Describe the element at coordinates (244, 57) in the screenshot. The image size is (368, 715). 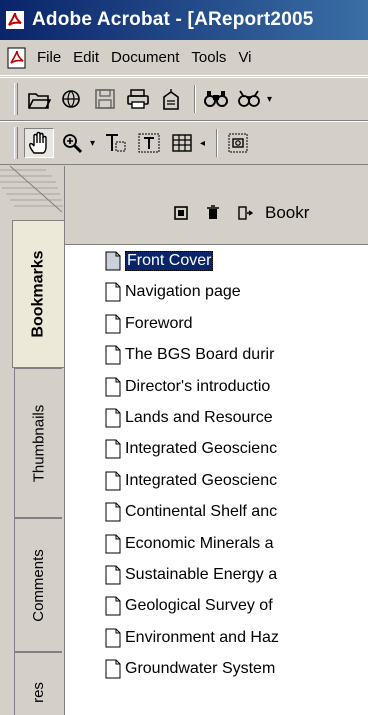
I see `menu-view: Vi` at that location.